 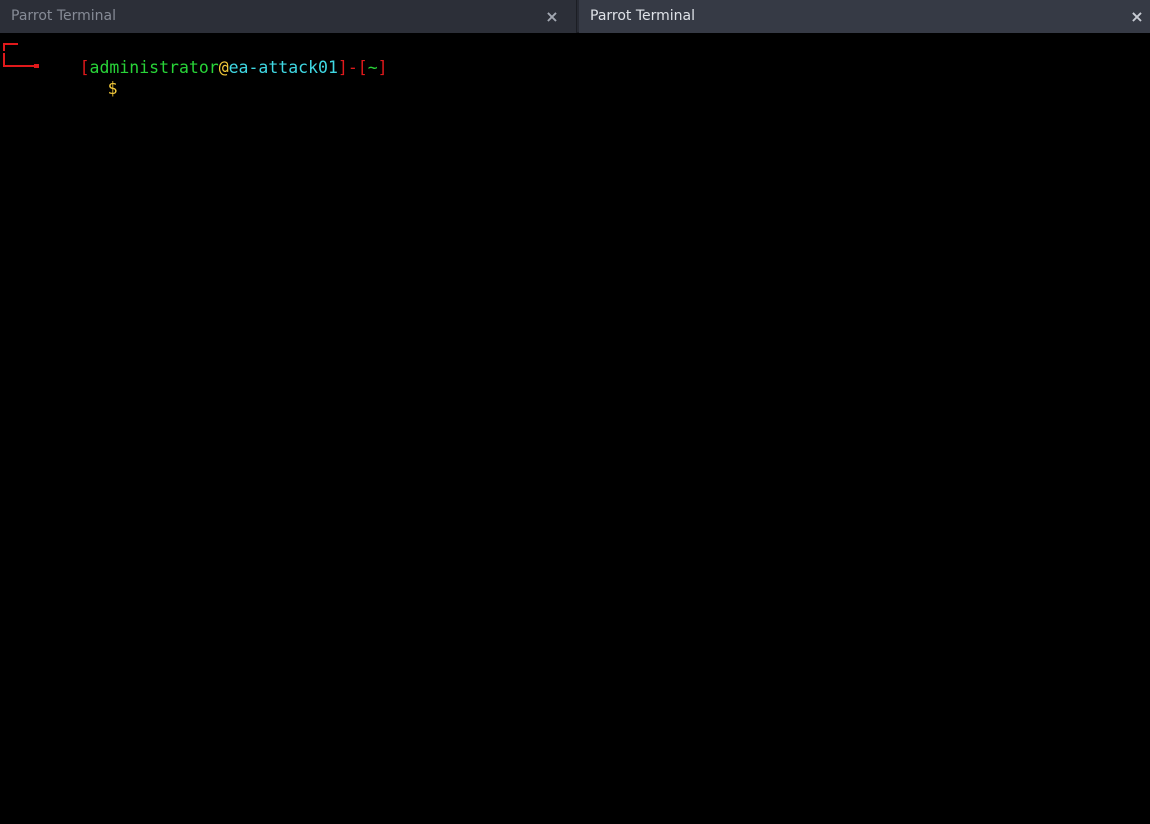 What do you see at coordinates (283, 67) in the screenshot?
I see `prompt-host: ea-attack01` at bounding box center [283, 67].